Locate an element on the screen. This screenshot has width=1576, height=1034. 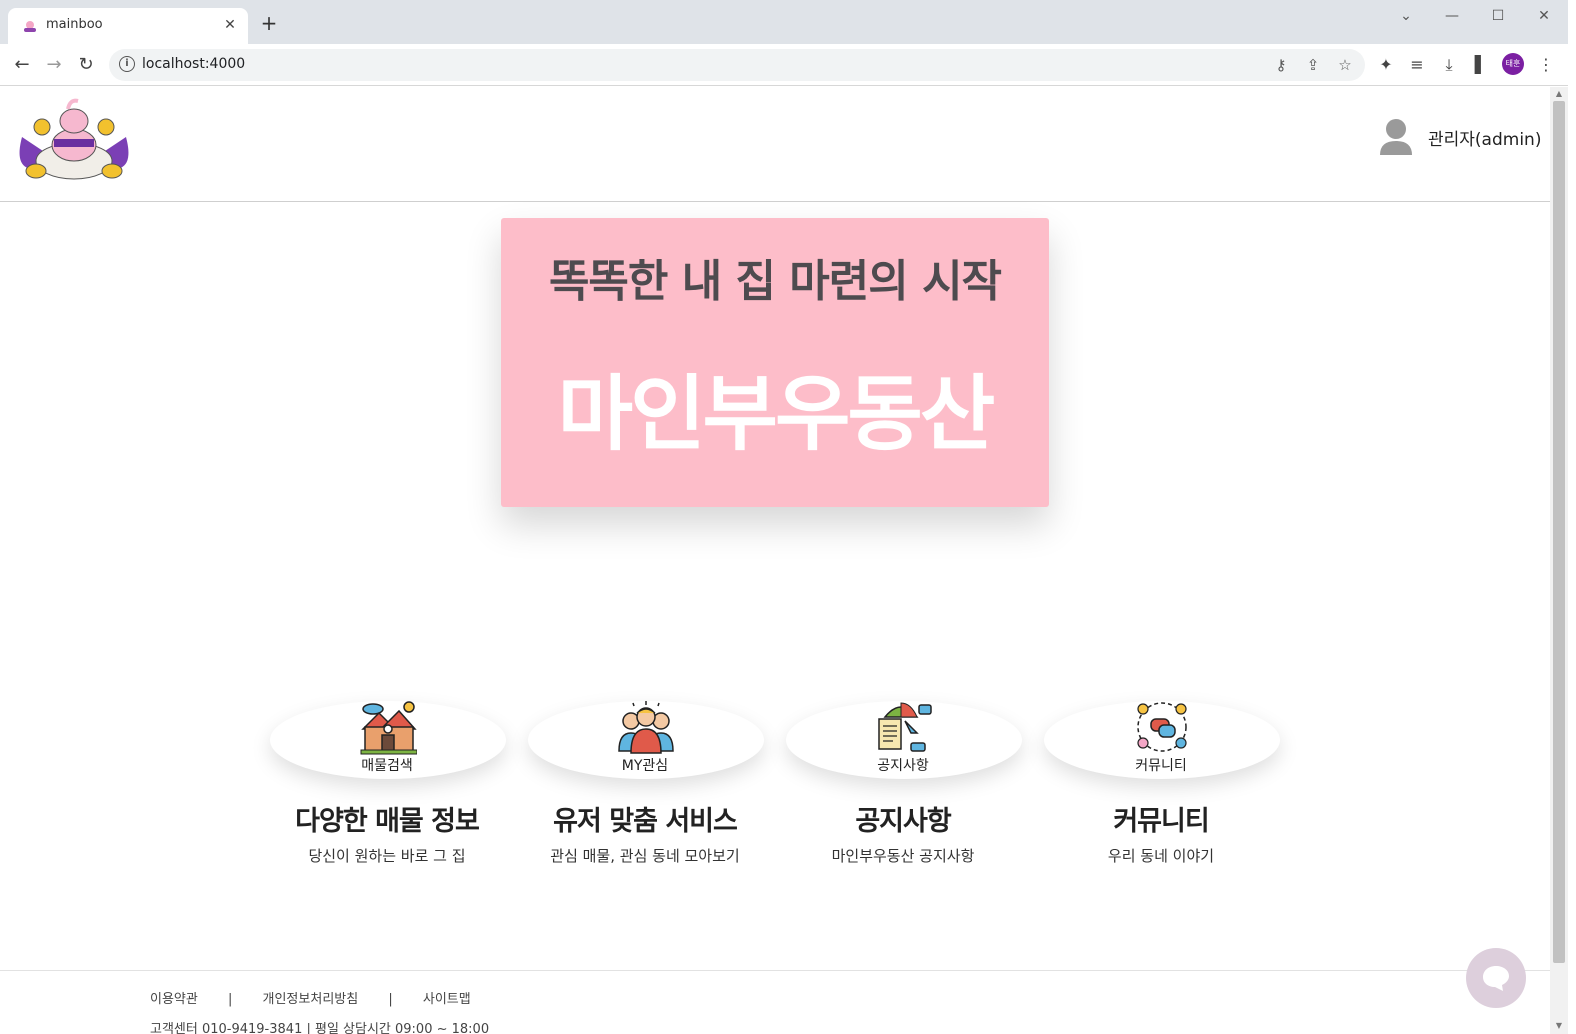
maximize-icon: ☐ is located at coordinates (1498, 16).